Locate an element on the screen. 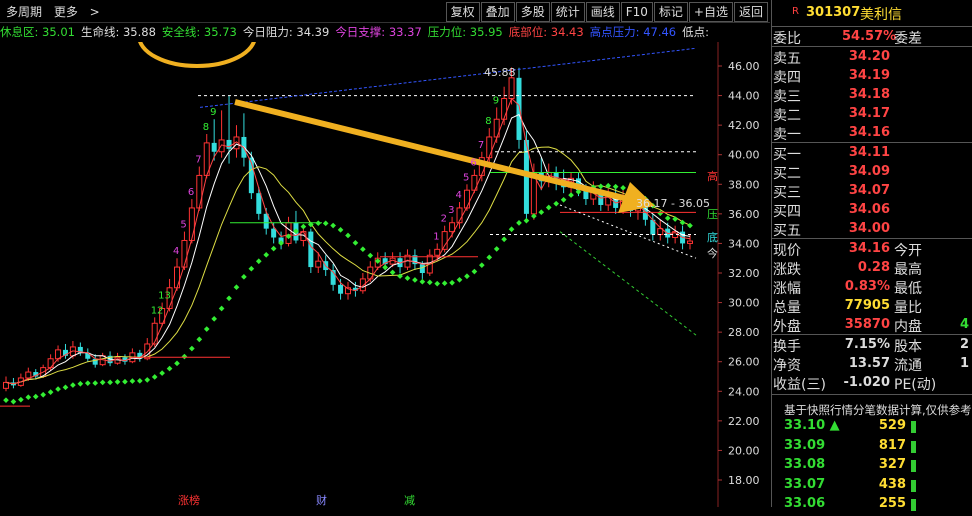 The width and height of the screenshot is (972, 516). count-marker: 6 is located at coordinates (473, 163).